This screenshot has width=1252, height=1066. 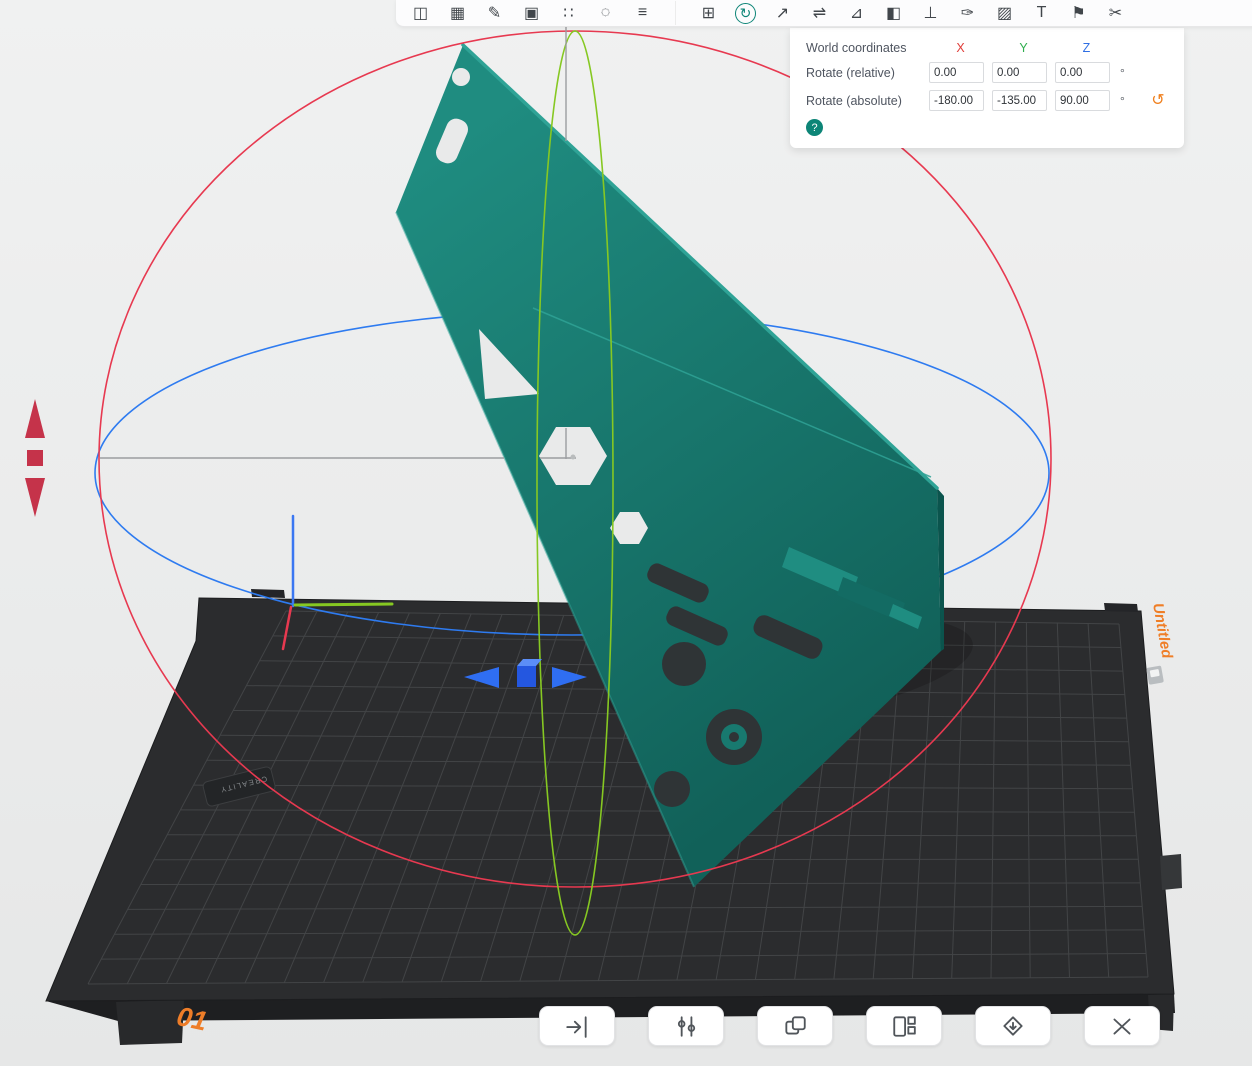 What do you see at coordinates (1171, 872) in the screenshot?
I see `plate-clip-right` at bounding box center [1171, 872].